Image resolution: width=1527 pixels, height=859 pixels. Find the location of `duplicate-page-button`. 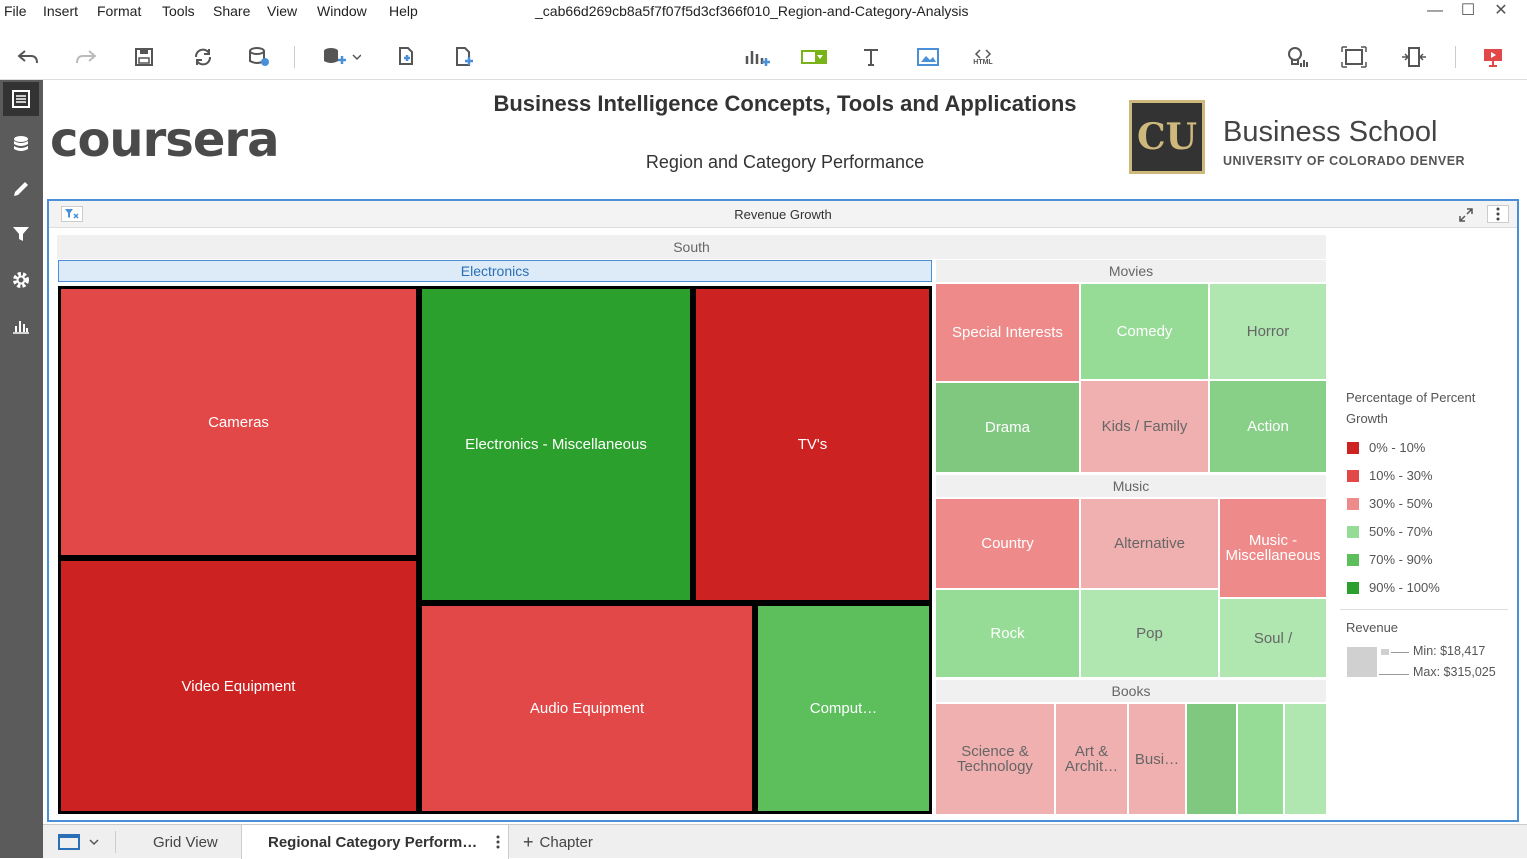

duplicate-page-button is located at coordinates (406, 57).